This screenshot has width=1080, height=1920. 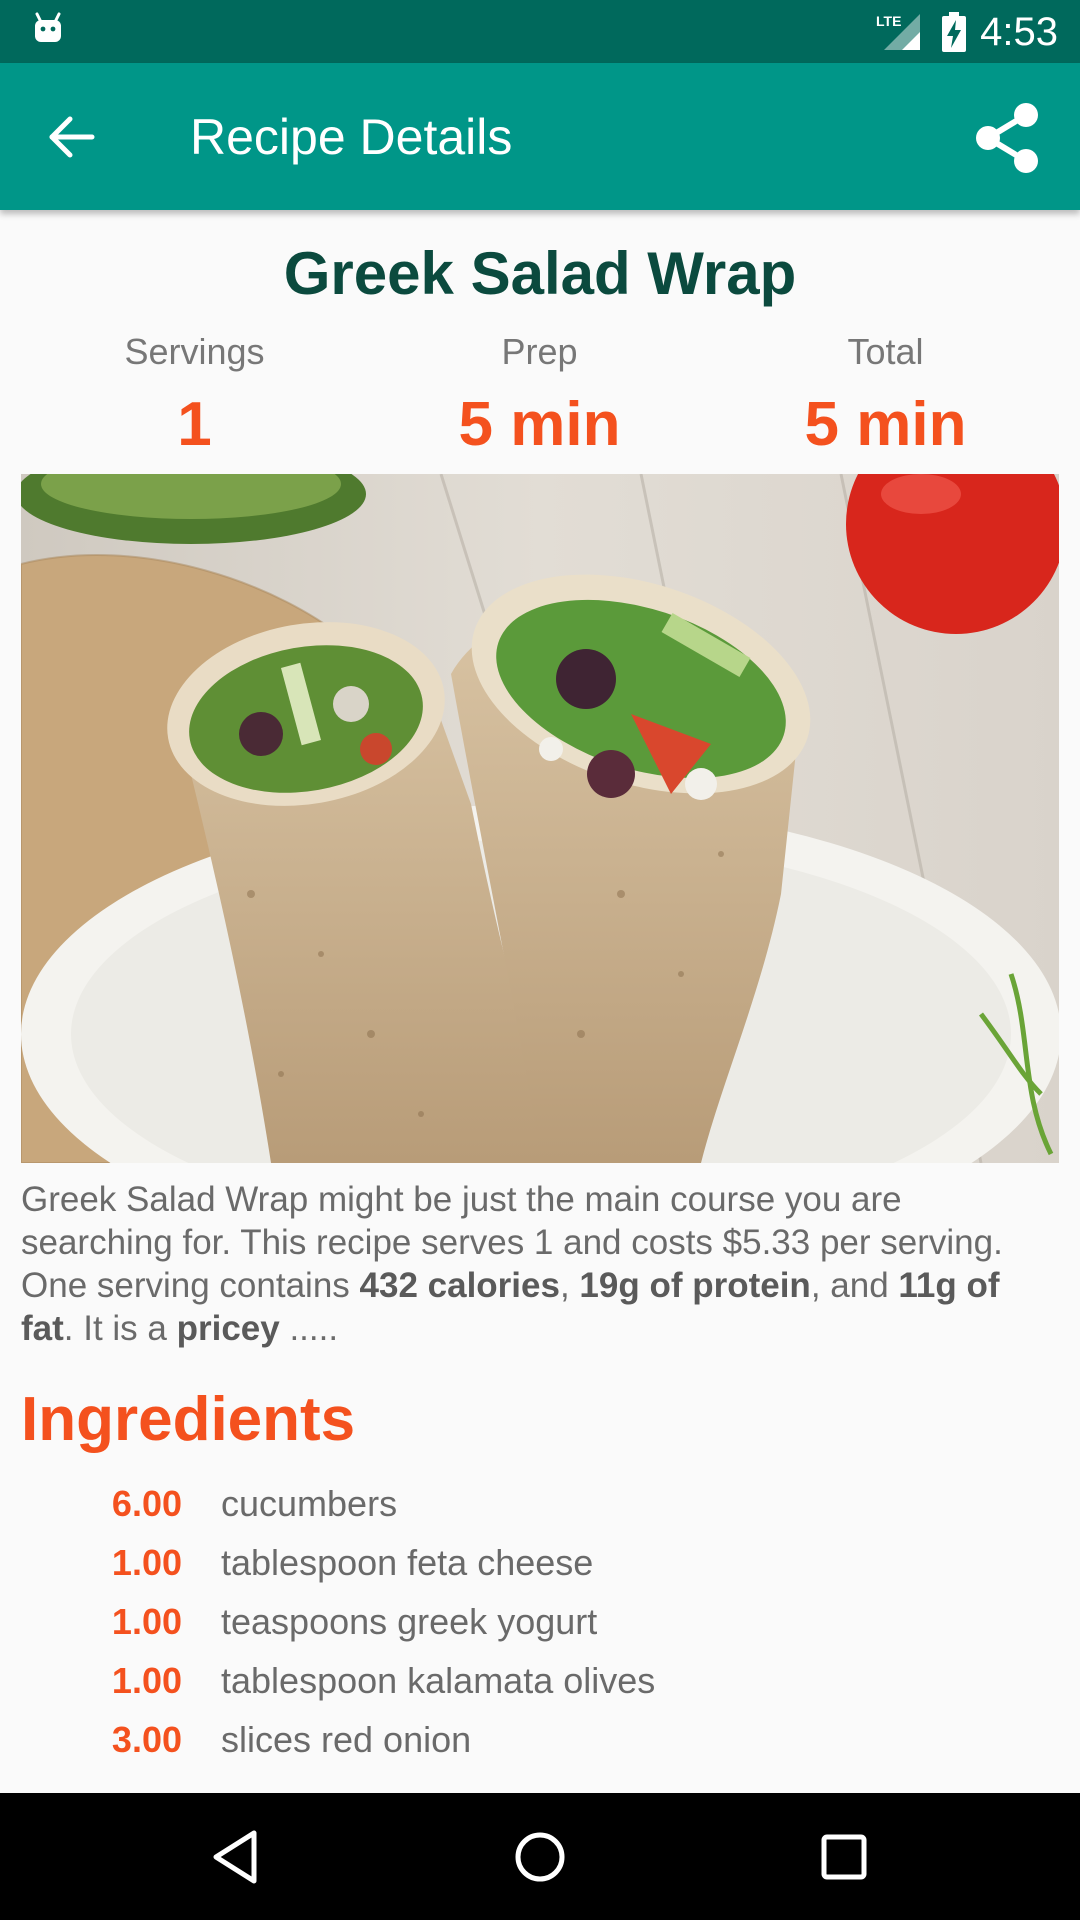 What do you see at coordinates (48, 27) in the screenshot?
I see `android-icon` at bounding box center [48, 27].